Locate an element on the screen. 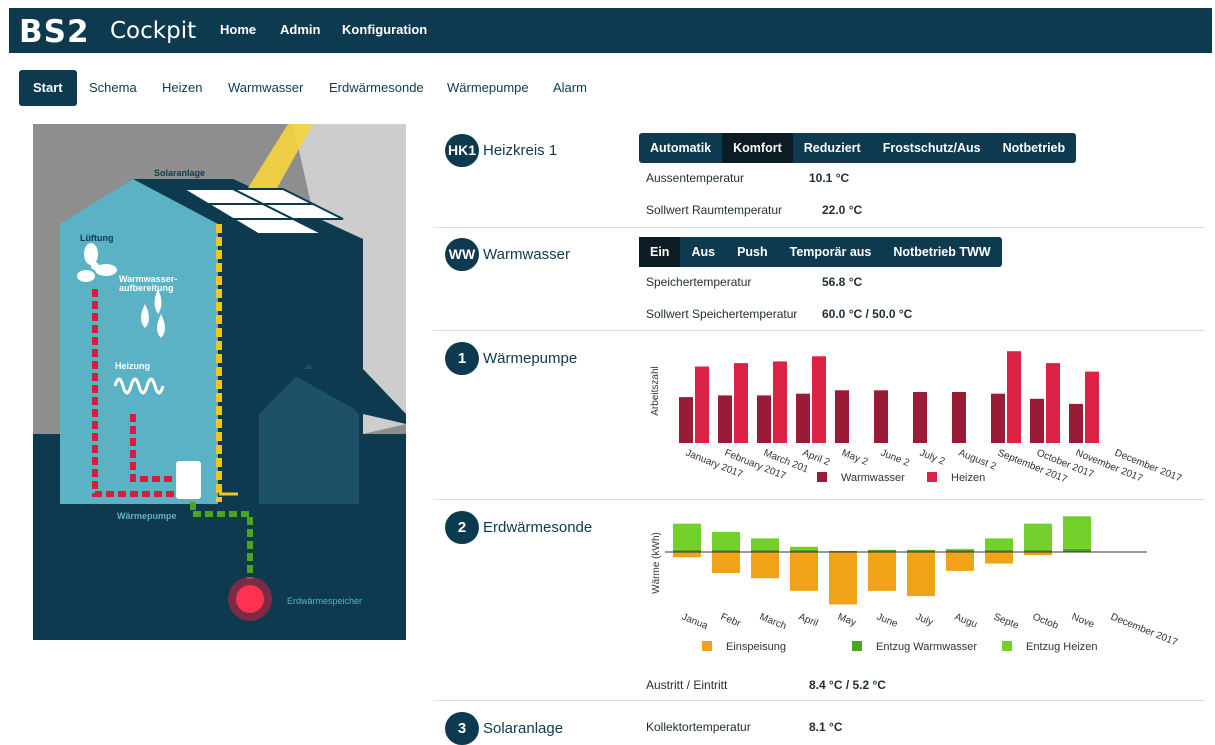 The width and height of the screenshot is (1215, 745). section-solaranlage: 3 Solaranlage Kollektortemperatur 8.1 °C is located at coordinates (819, 722).